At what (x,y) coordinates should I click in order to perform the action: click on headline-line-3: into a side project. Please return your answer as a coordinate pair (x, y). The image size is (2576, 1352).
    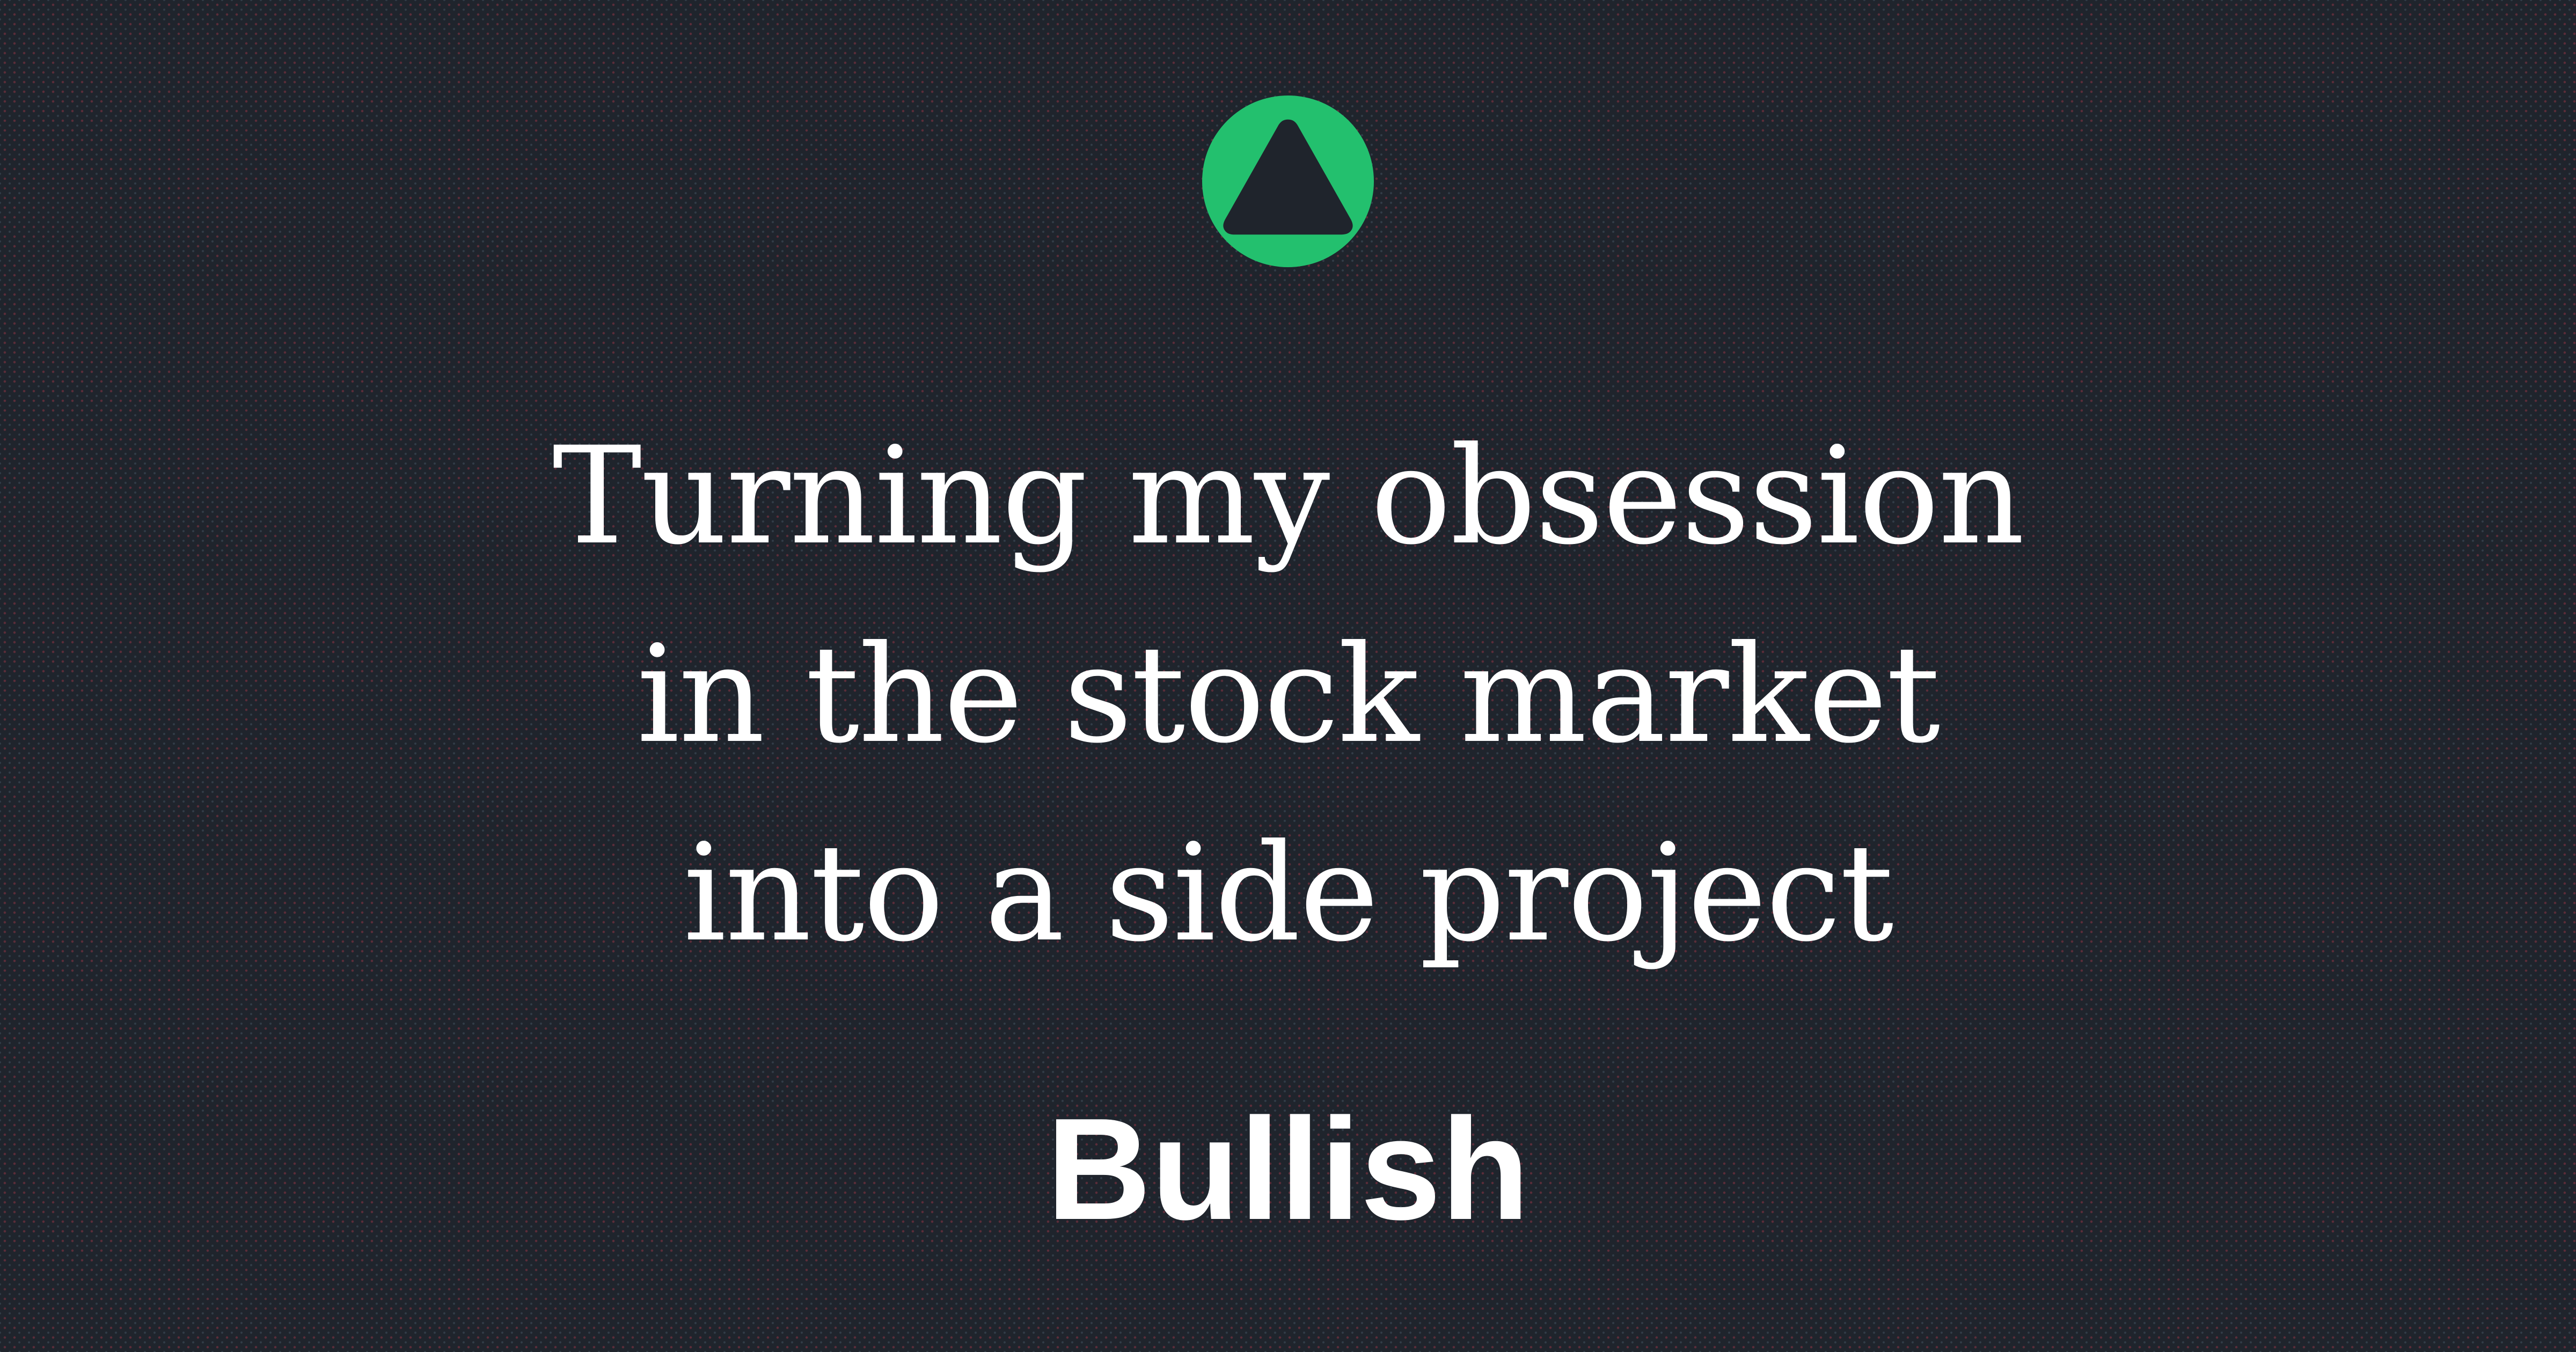
    Looking at the image, I should click on (1288, 893).